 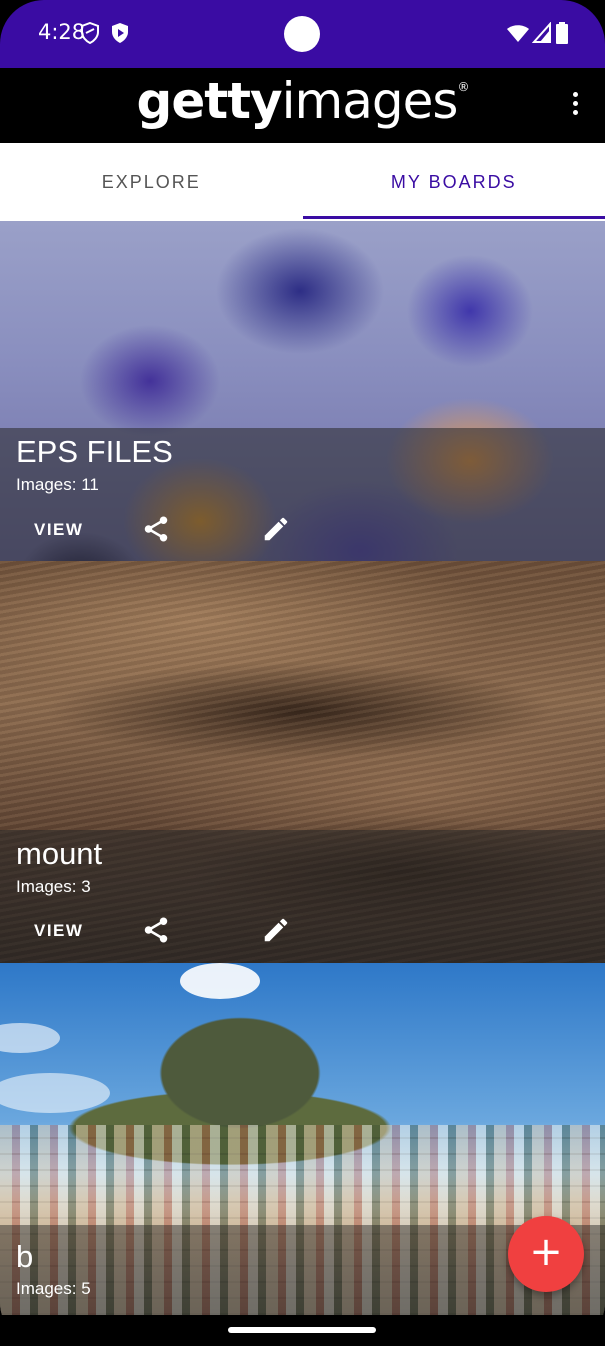 I want to click on app-bar: gettyimages®, so click(x=302, y=105).